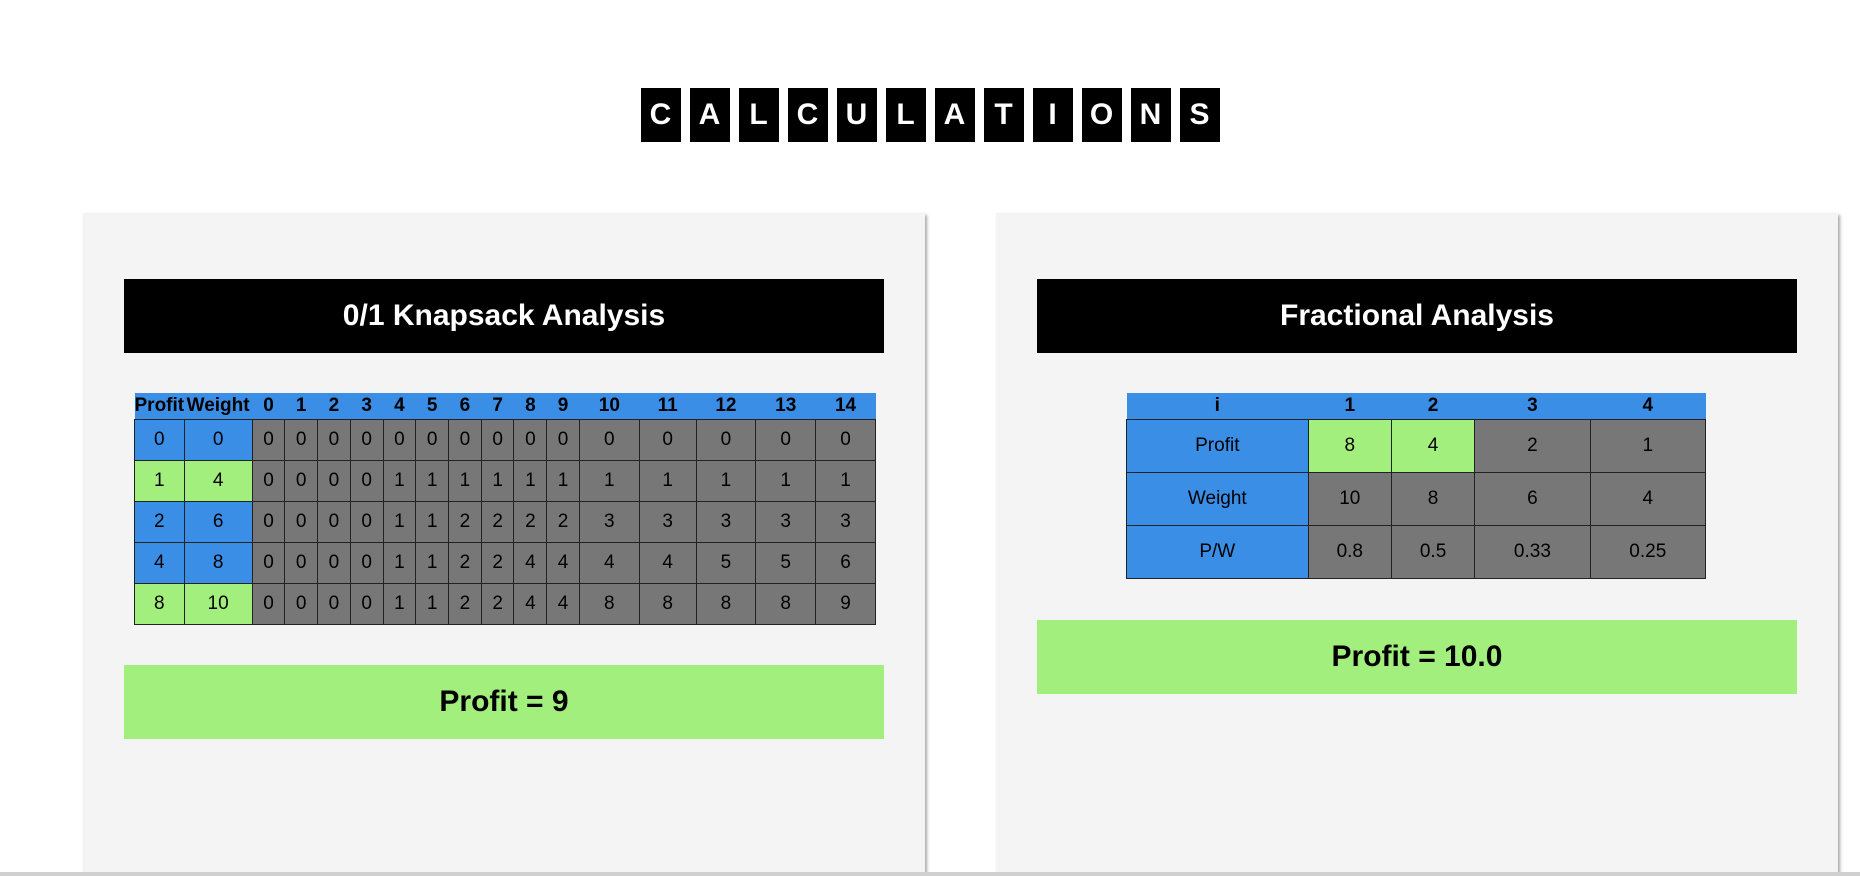 This screenshot has width=1860, height=876. Describe the element at coordinates (268, 406) in the screenshot. I see `knapsack-column-header: 0` at that location.